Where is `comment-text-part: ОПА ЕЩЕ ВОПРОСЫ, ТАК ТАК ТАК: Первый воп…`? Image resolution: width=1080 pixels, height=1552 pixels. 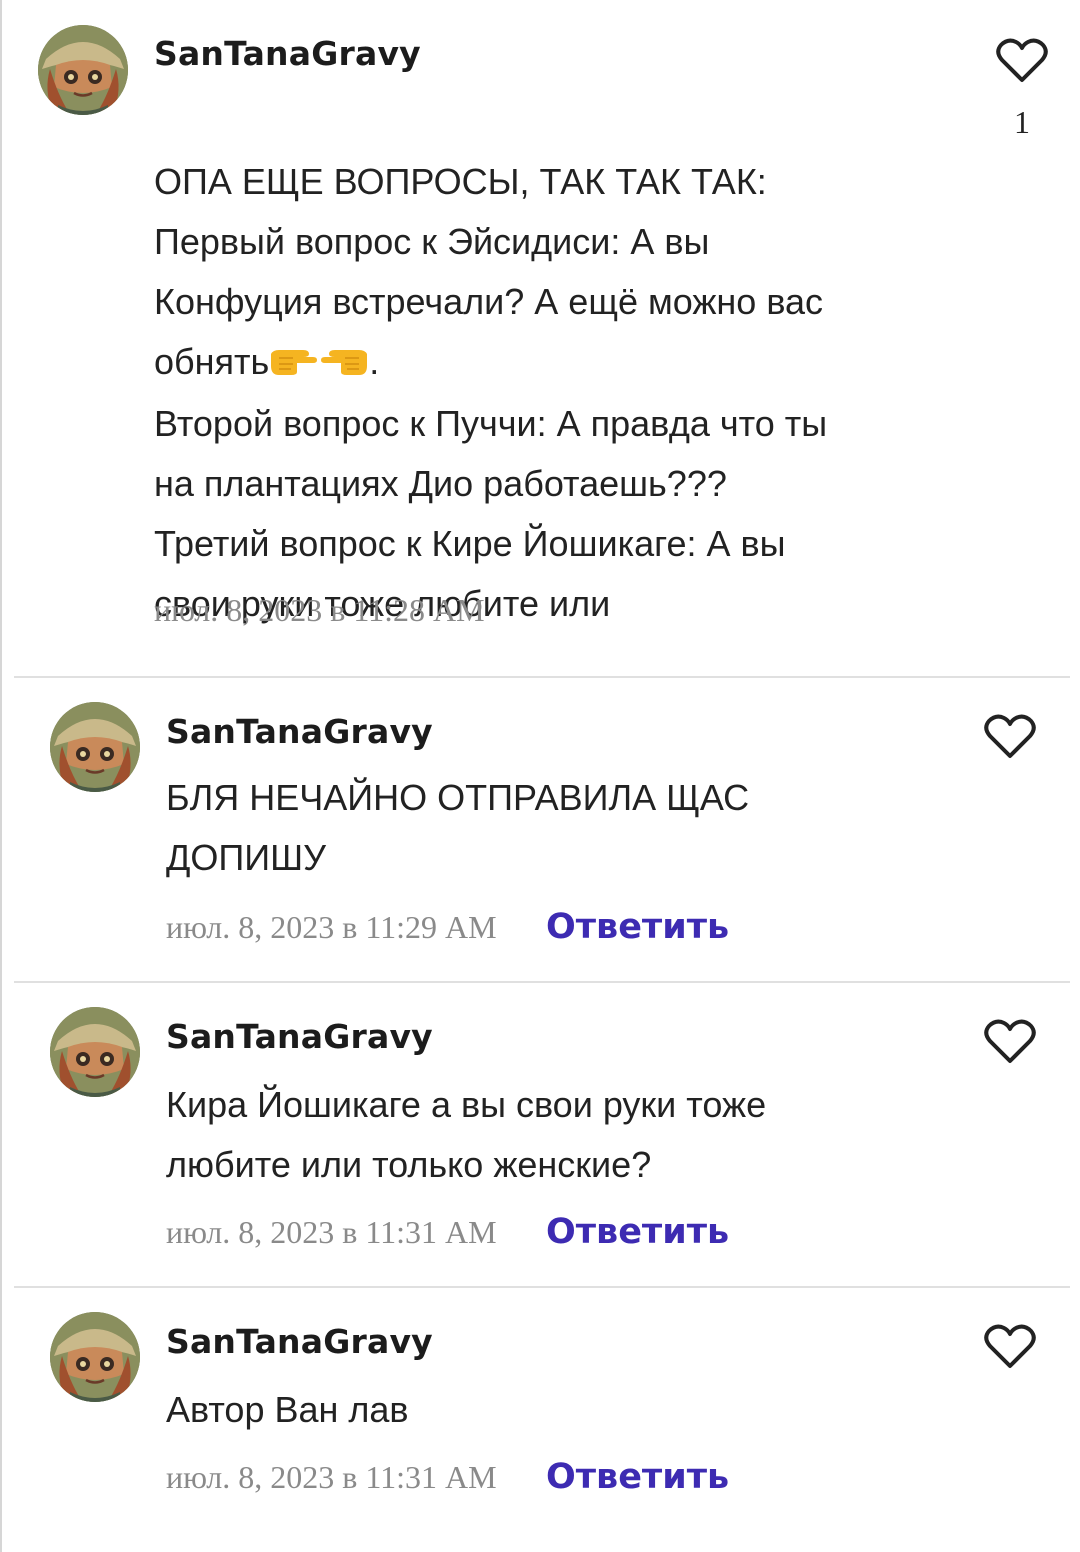
comment-text-part: ОПА ЕЩЕ ВОПРОСЫ, ТАК ТАК ТАК: Первый воп… is located at coordinates (489, 271).